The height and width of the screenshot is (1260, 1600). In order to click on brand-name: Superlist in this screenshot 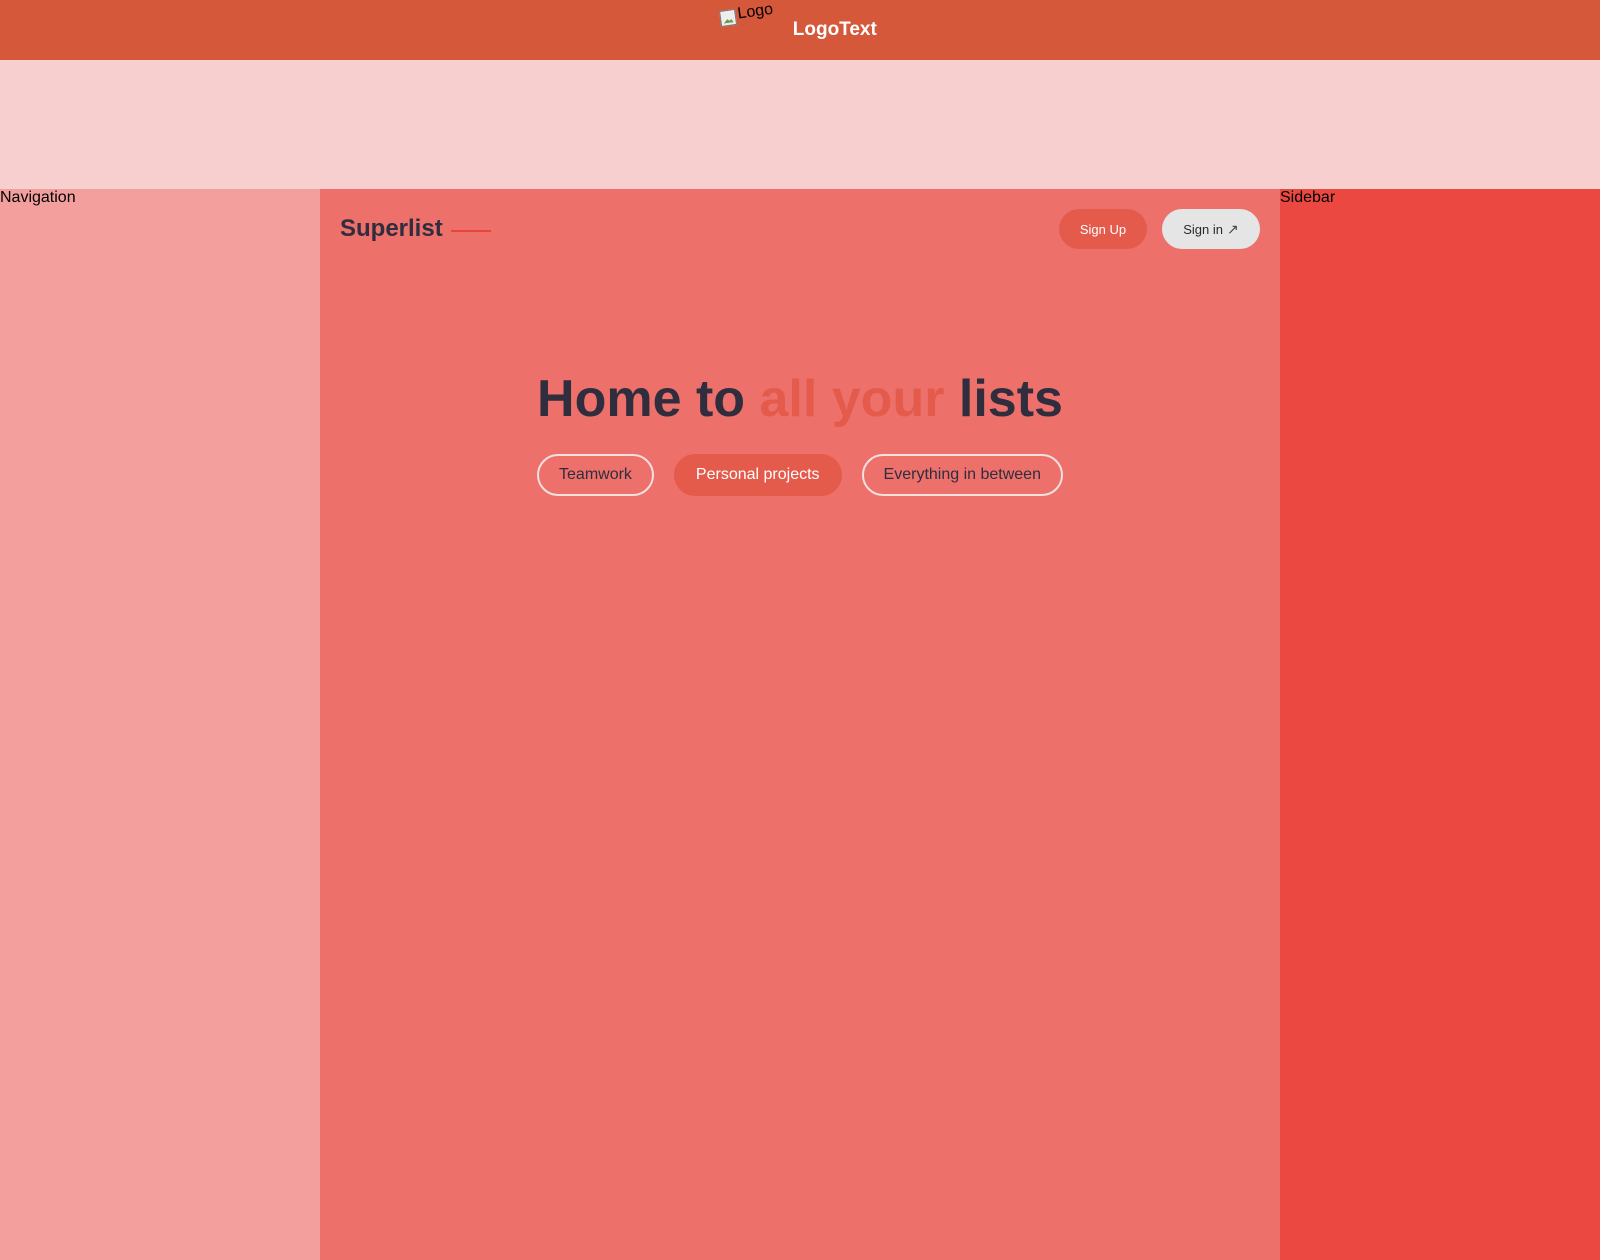, I will do `click(391, 228)`.